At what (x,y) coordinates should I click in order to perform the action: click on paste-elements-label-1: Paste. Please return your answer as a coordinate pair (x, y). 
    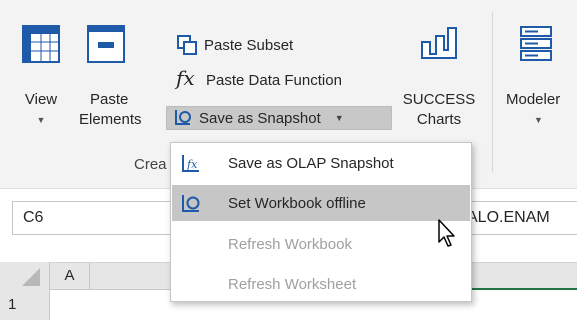
    Looking at the image, I should click on (109, 99).